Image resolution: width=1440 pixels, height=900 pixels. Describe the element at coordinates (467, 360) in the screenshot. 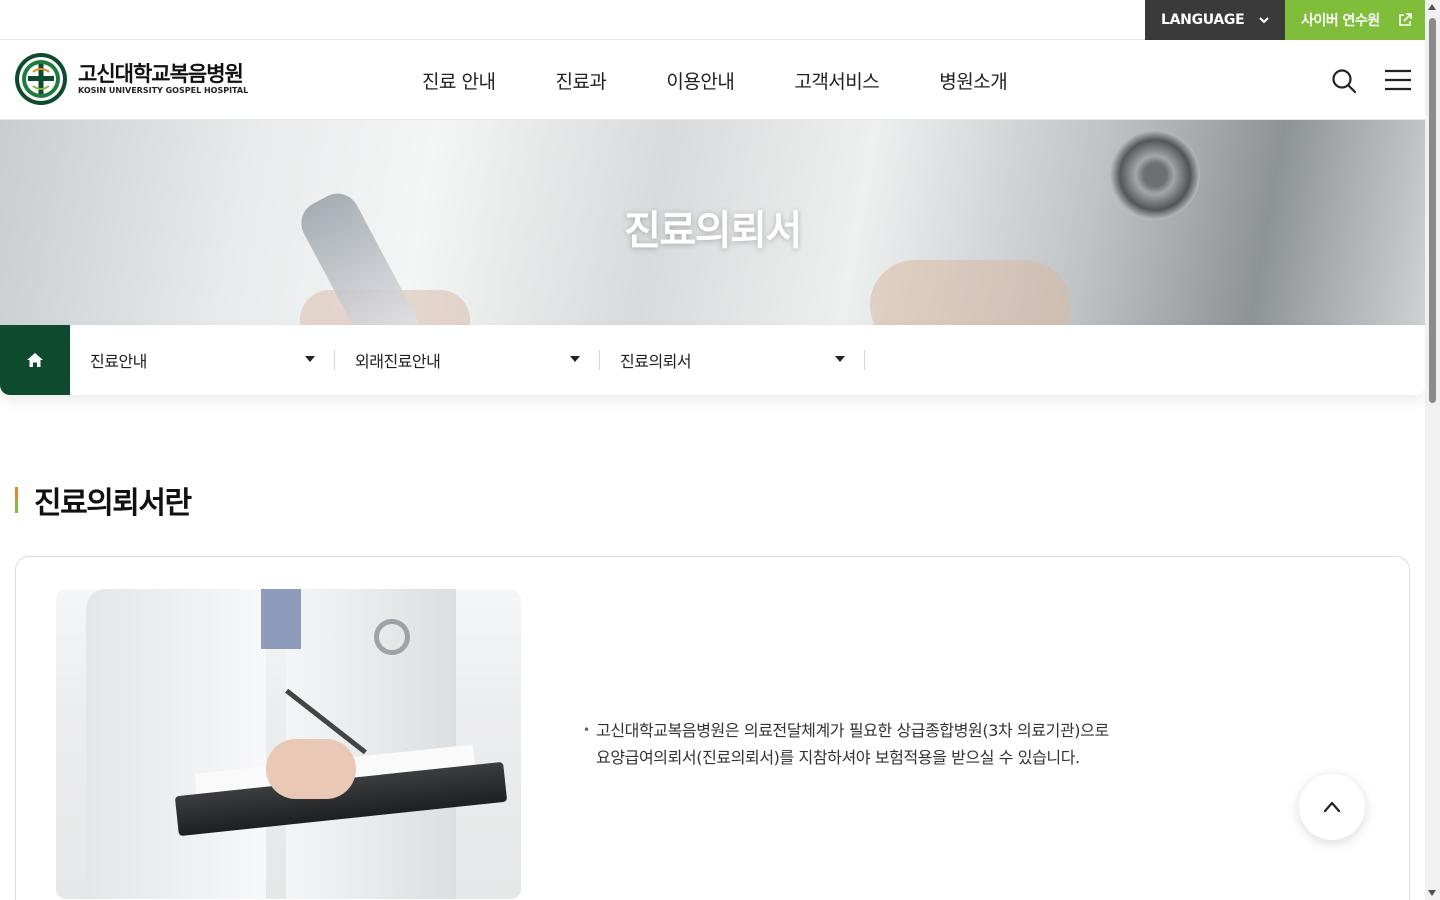

I see `breadcrumb-level2-dropdown: 외래진료안내` at that location.